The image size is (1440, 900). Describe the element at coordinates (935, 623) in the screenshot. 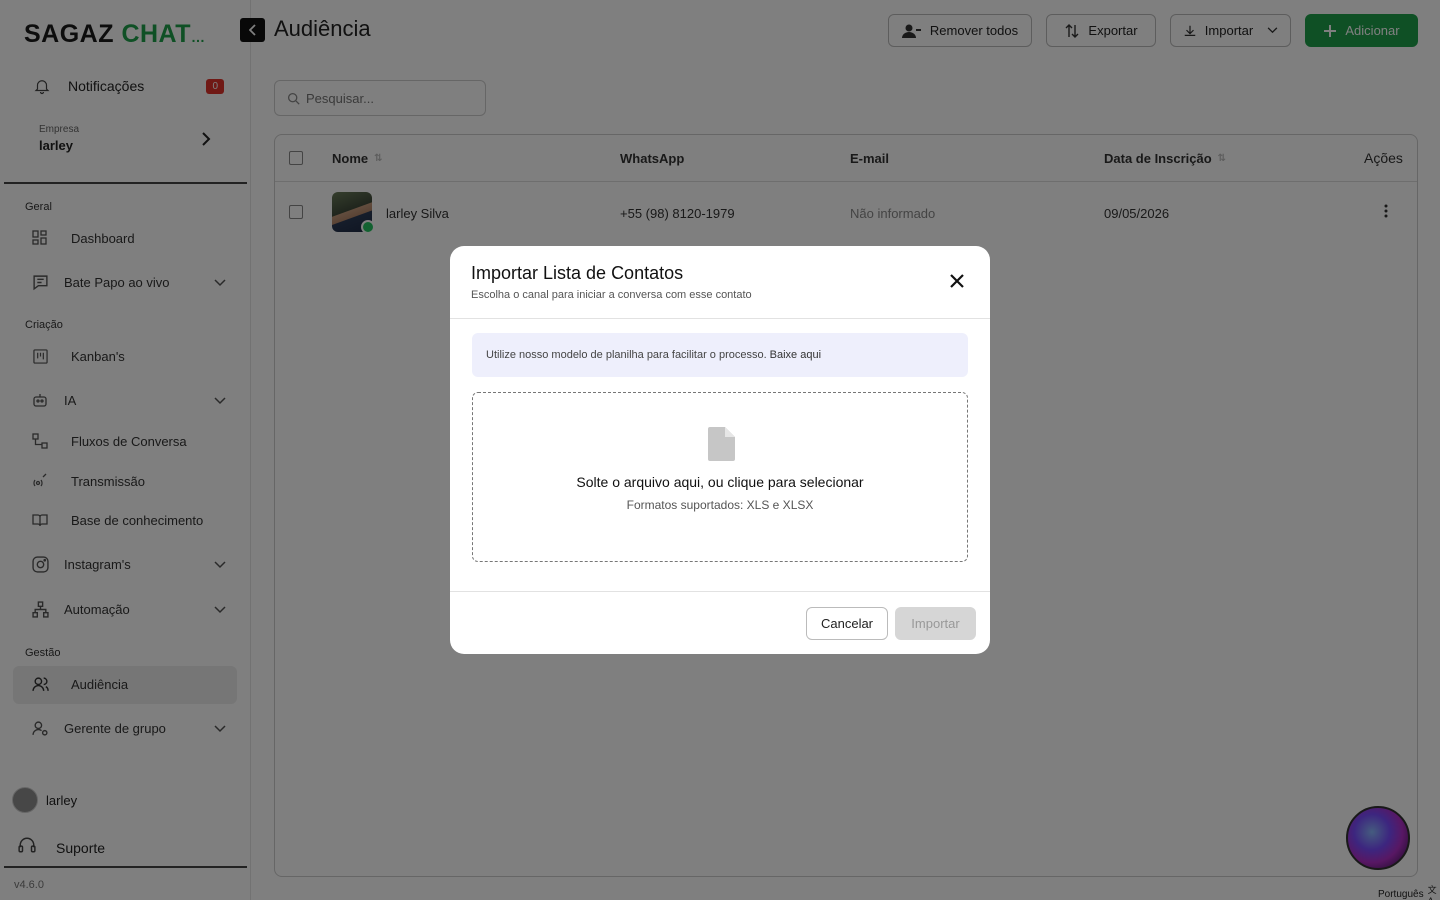

I see `import-button: Importar` at that location.